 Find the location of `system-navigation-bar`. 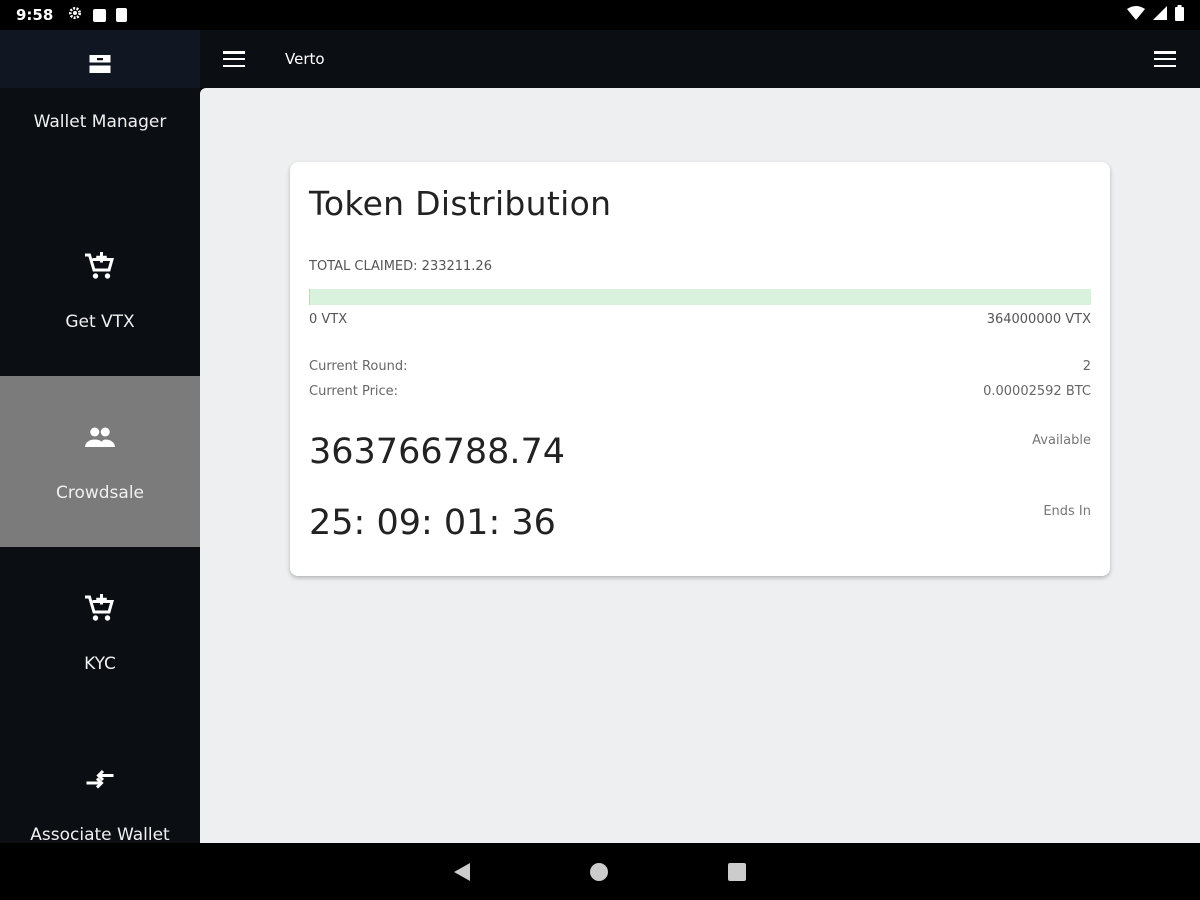

system-navigation-bar is located at coordinates (600, 871).